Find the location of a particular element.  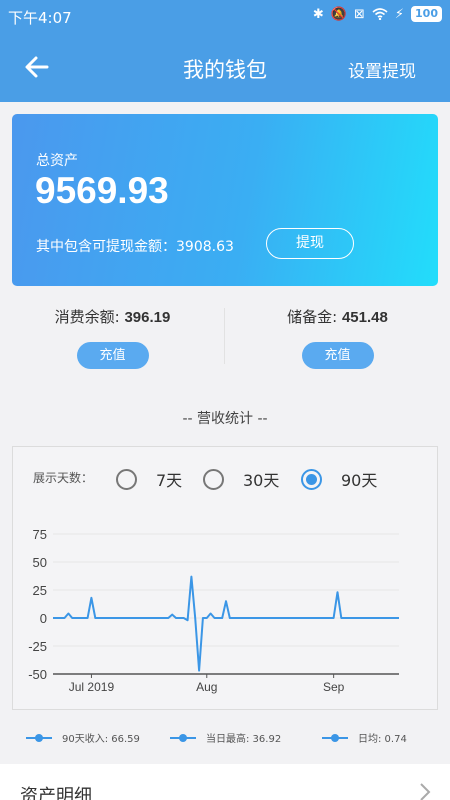

series-line is located at coordinates (226, 623).